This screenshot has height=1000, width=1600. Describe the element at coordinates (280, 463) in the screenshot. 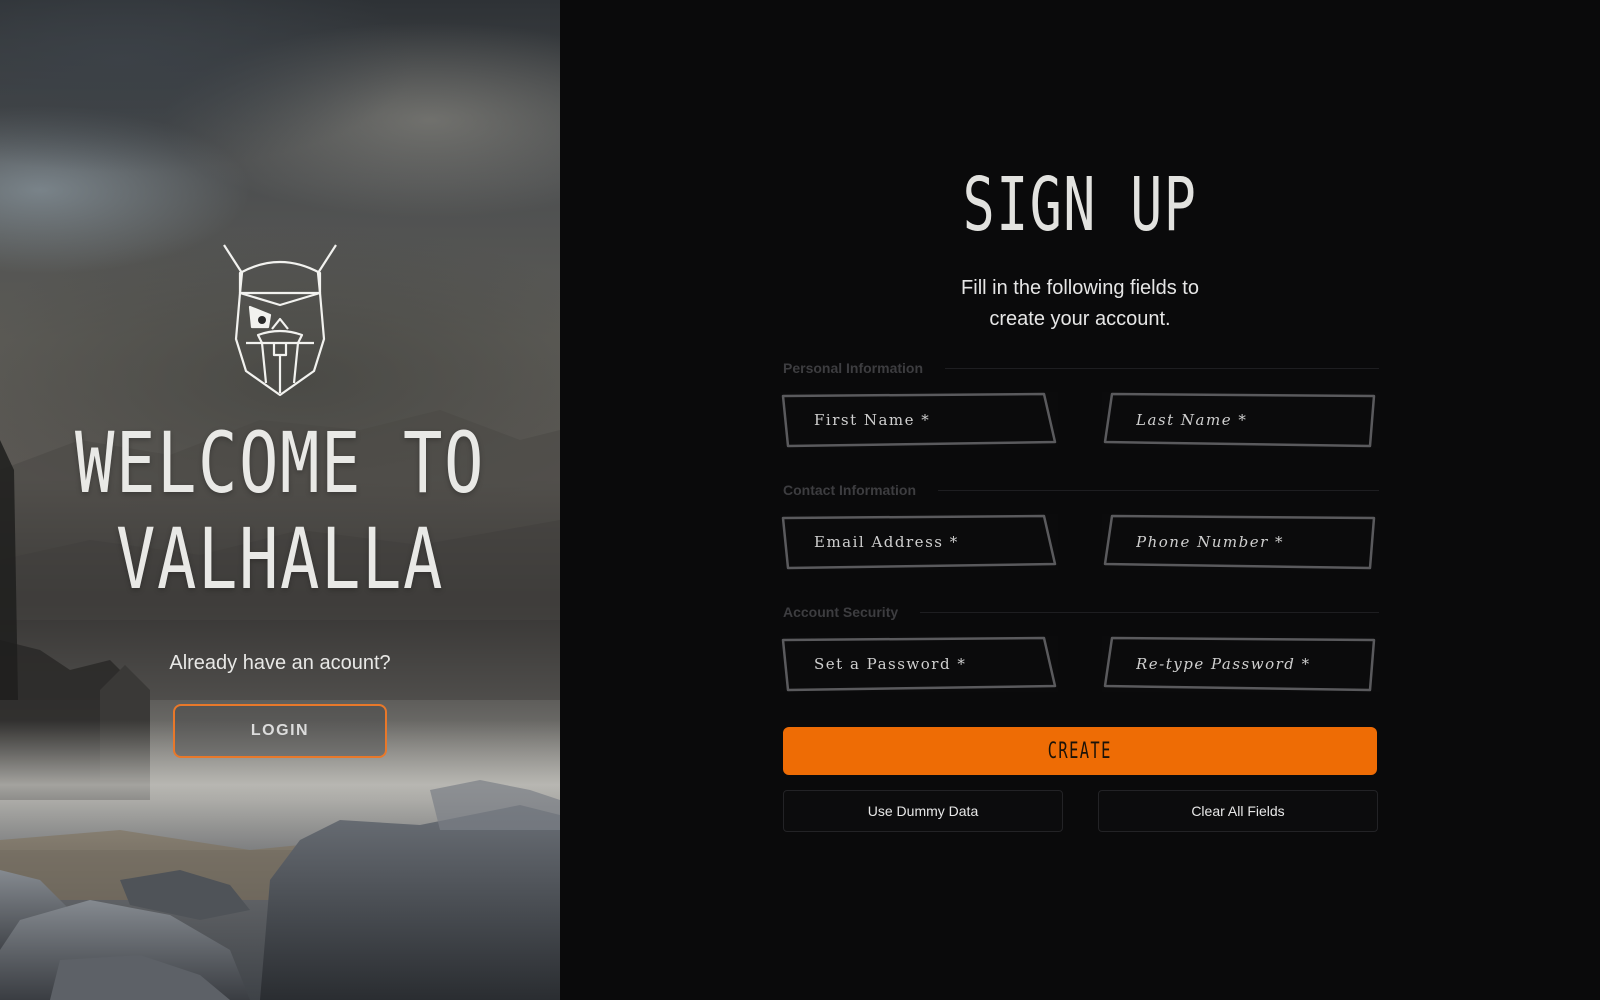

I see `welcome-line-1: WELCOME TO` at that location.